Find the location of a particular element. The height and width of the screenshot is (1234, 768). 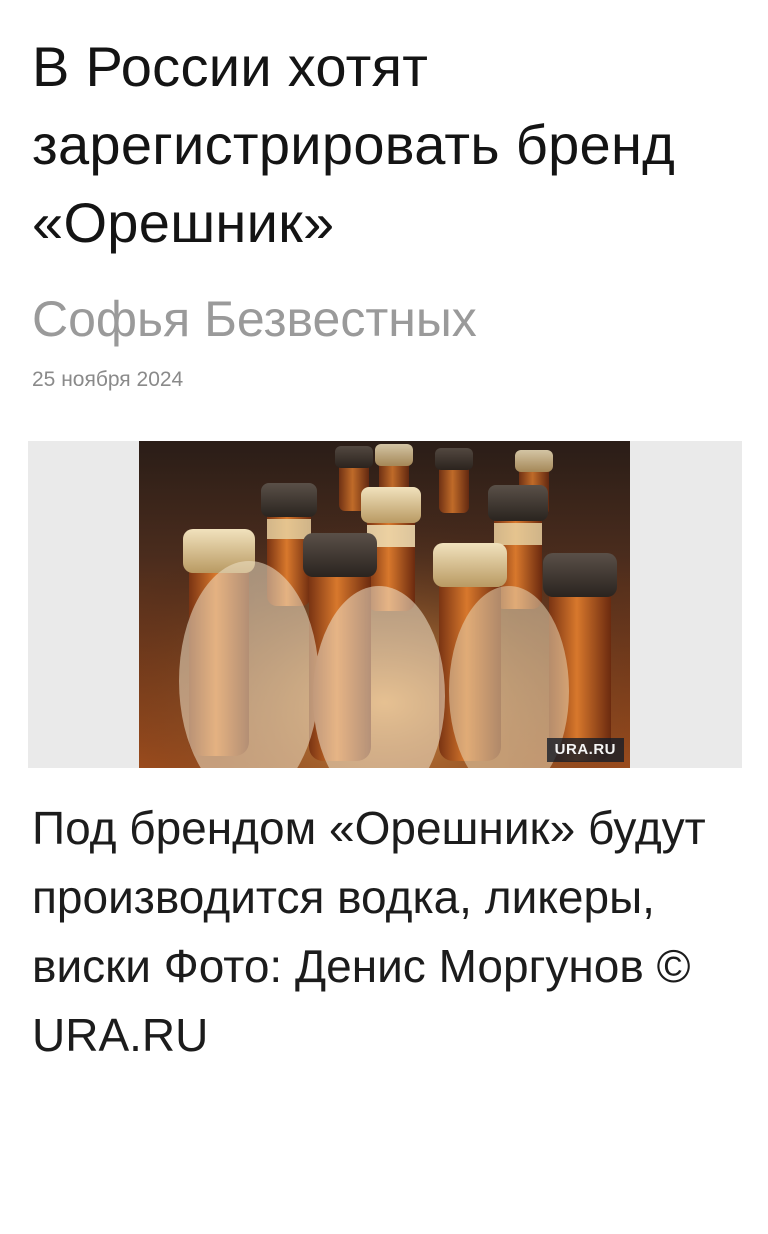

article-author: Софья Безвестных is located at coordinates (382, 319).